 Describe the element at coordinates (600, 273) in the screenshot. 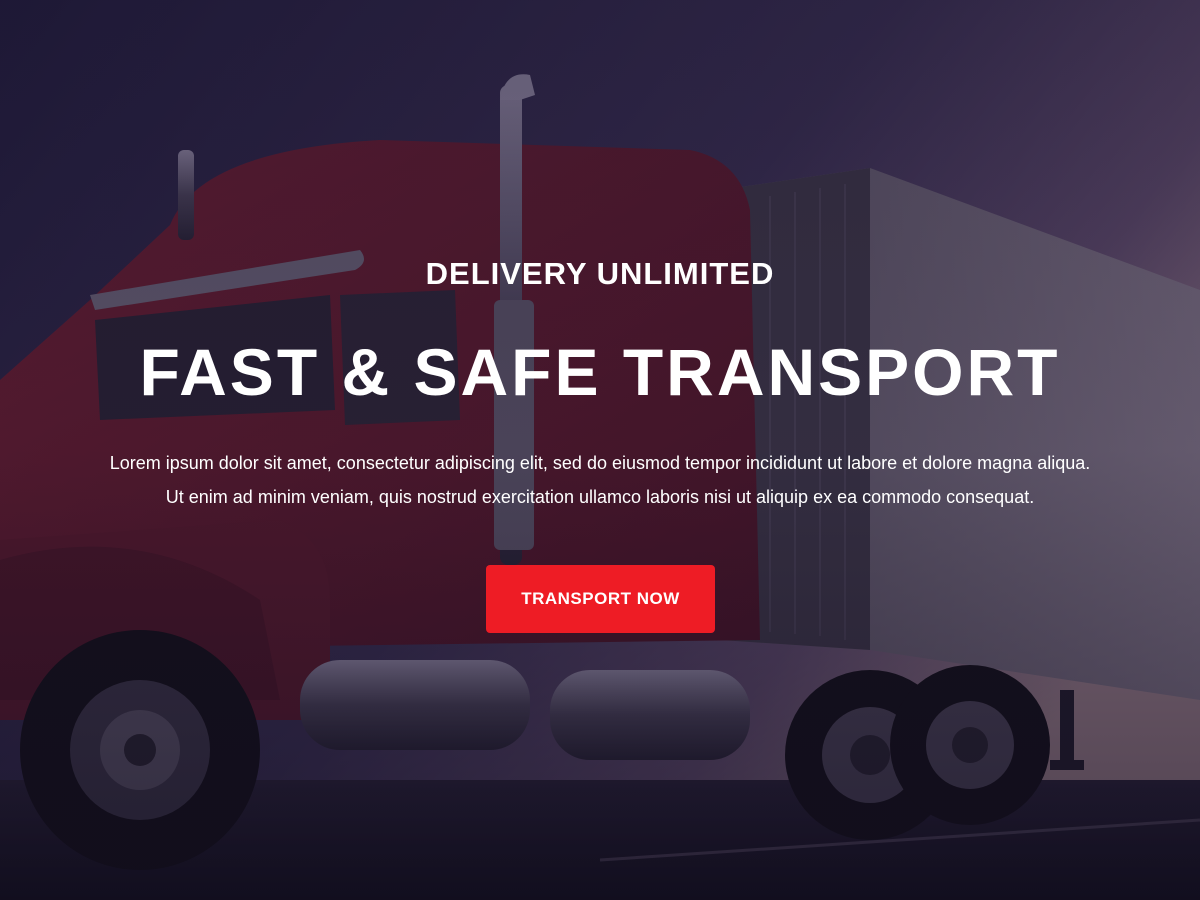

I see `hero-eyebrow: DELIVERY UNLIMITED` at that location.